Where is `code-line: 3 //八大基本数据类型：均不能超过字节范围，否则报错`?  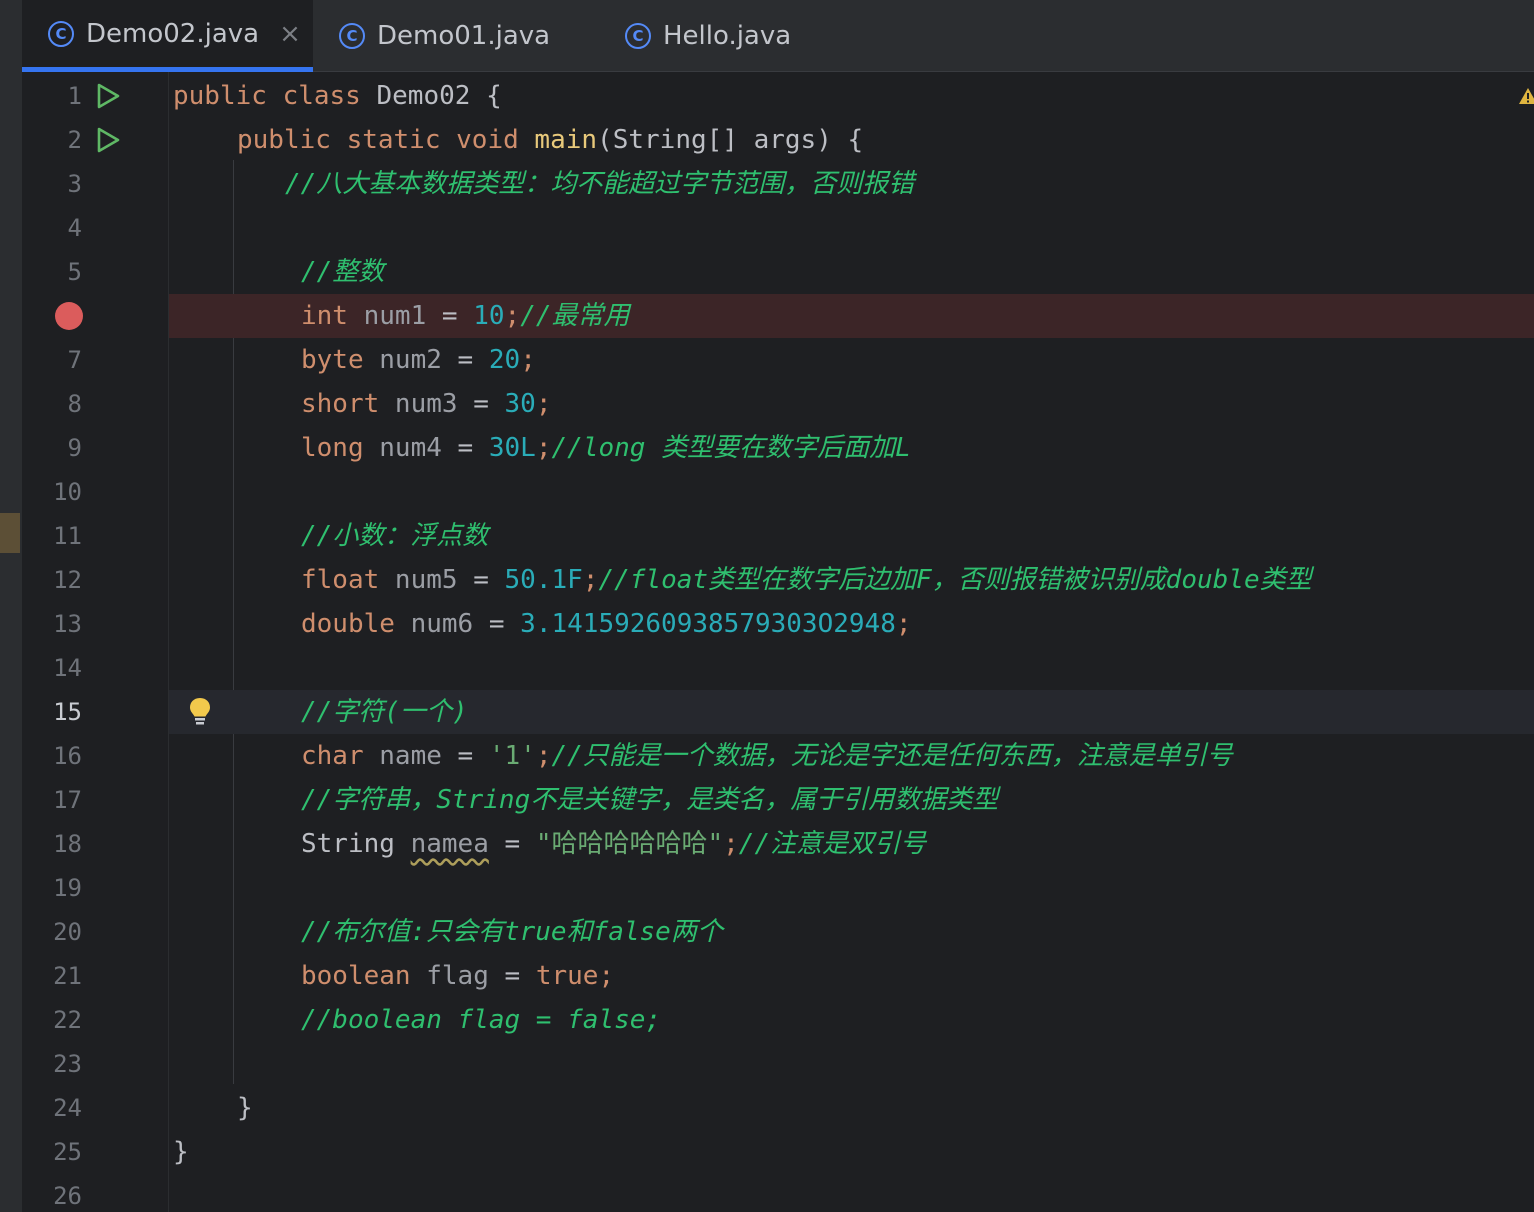
code-line: 3 //八大基本数据类型：均不能超过字节范围，否则报错 is located at coordinates (778, 184).